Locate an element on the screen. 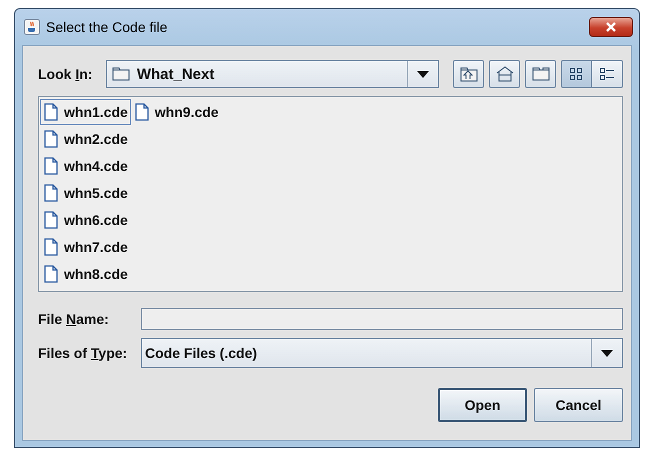  look-in-label: Look In: is located at coordinates (66, 74).